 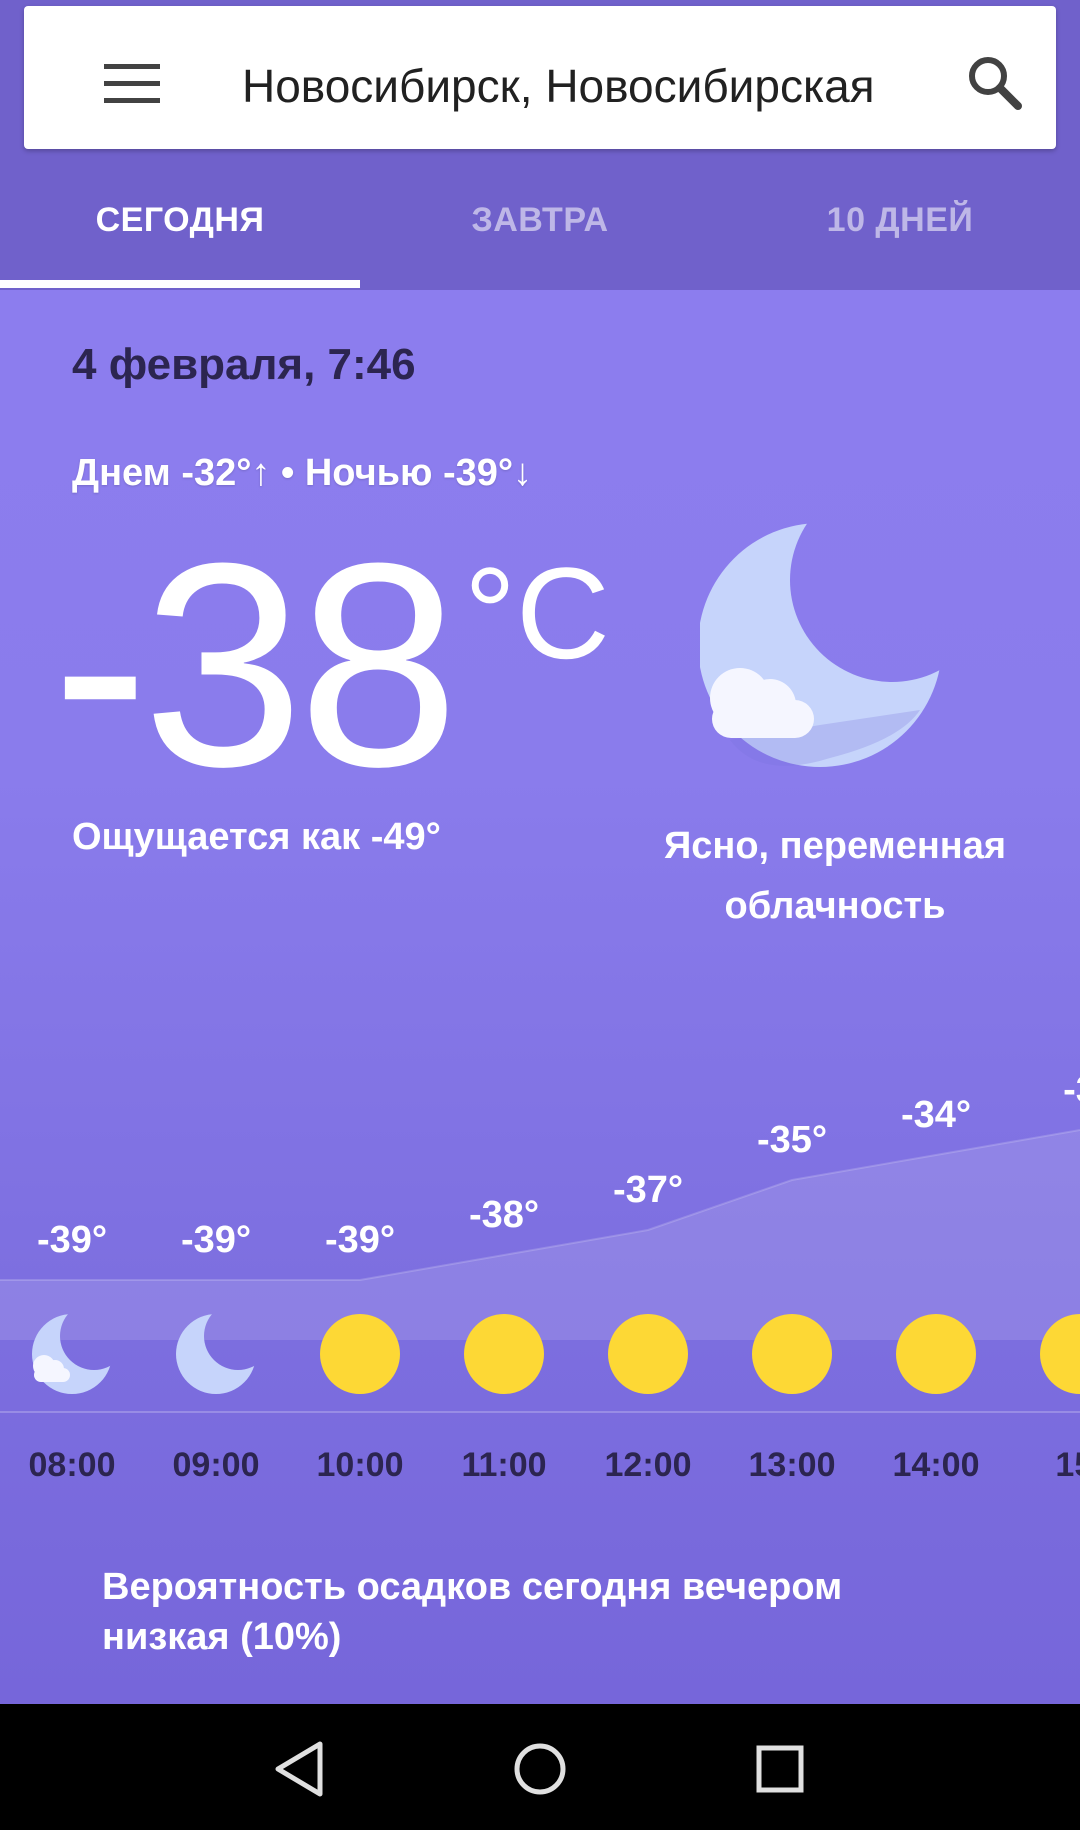 What do you see at coordinates (1067, 1465) in the screenshot?
I see `hourly-time-label: 15:` at bounding box center [1067, 1465].